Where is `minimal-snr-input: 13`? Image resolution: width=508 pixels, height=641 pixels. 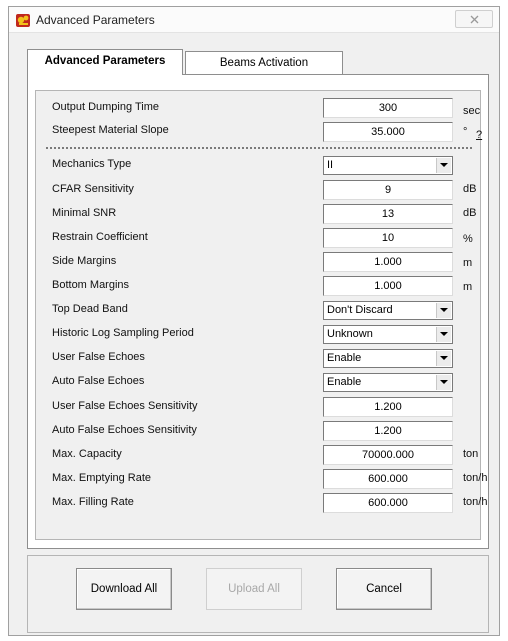 minimal-snr-input: 13 is located at coordinates (388, 214).